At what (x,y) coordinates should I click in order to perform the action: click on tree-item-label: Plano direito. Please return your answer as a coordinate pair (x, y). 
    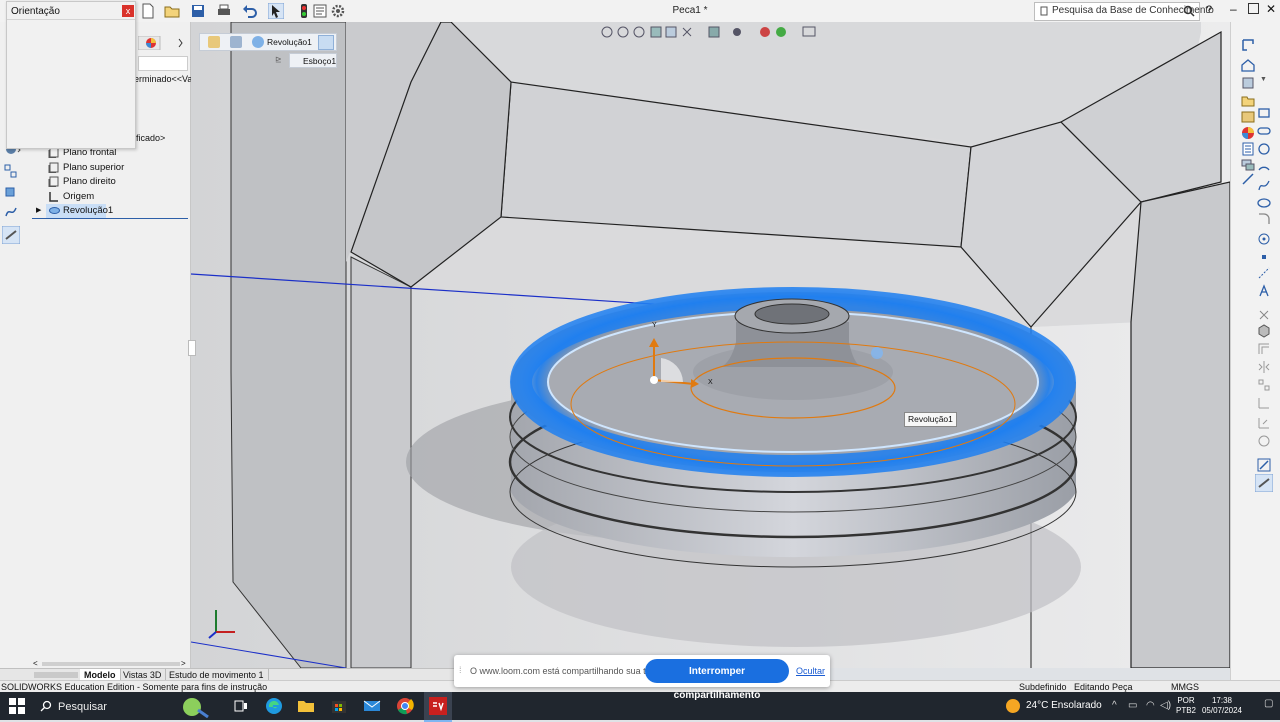
    Looking at the image, I should click on (89, 181).